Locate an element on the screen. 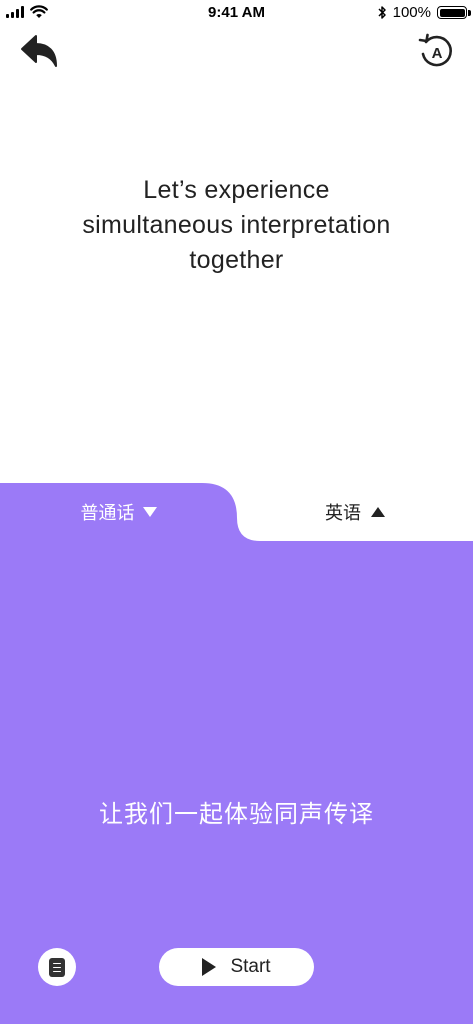 The height and width of the screenshot is (1024, 473). start-label: Start is located at coordinates (250, 966).